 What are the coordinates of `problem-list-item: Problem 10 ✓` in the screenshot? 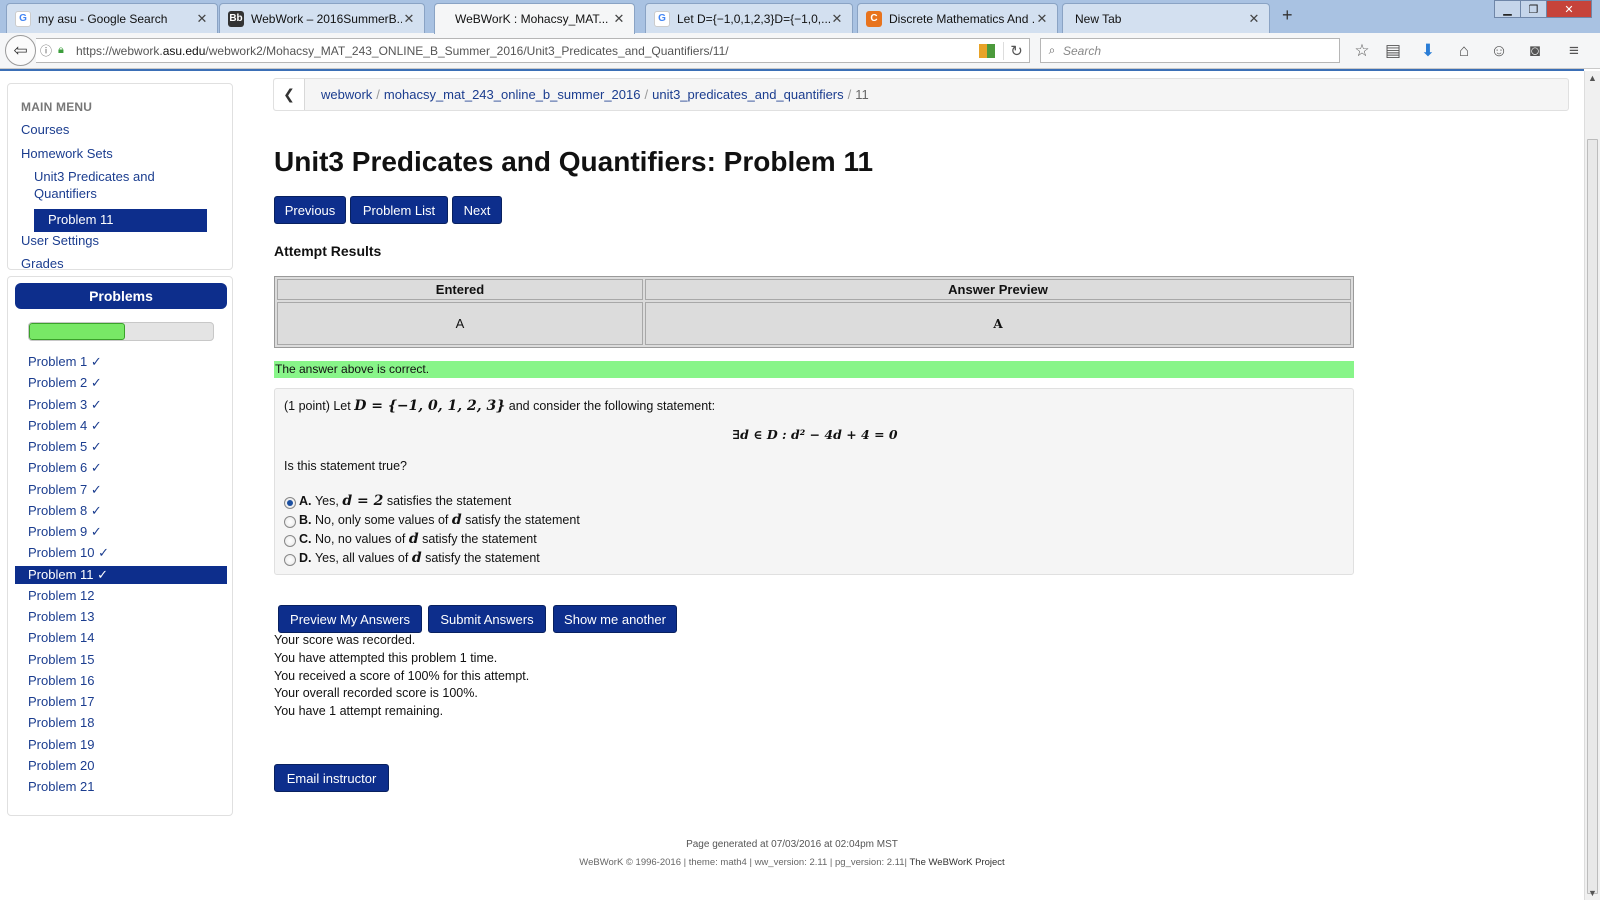 It's located at (121, 553).